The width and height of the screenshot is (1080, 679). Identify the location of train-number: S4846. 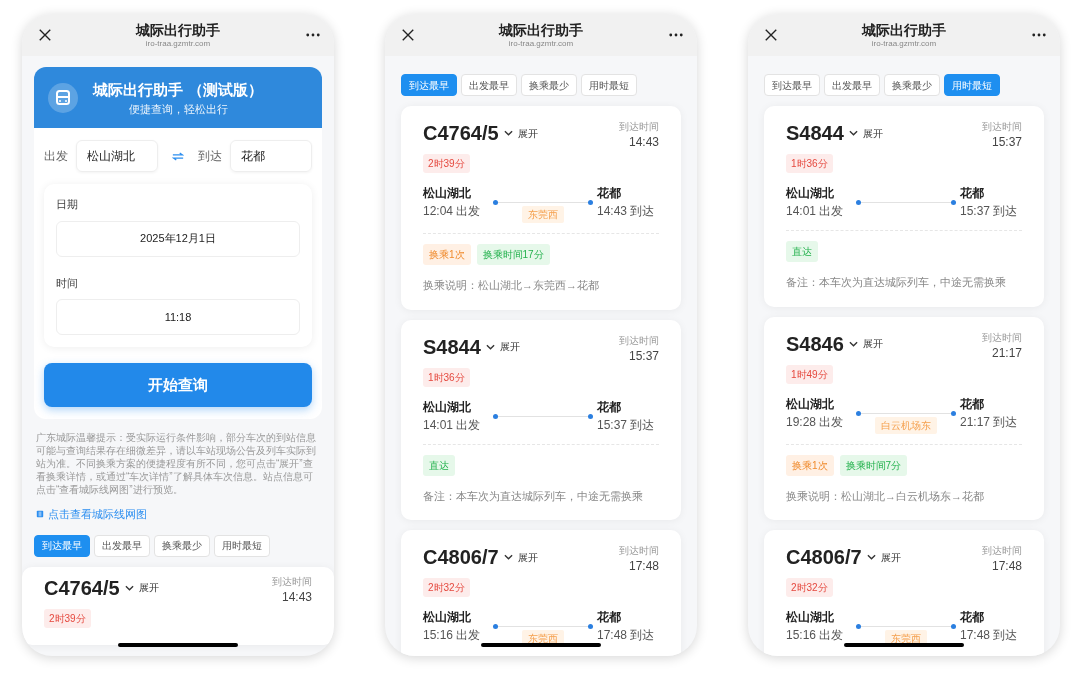
(815, 344).